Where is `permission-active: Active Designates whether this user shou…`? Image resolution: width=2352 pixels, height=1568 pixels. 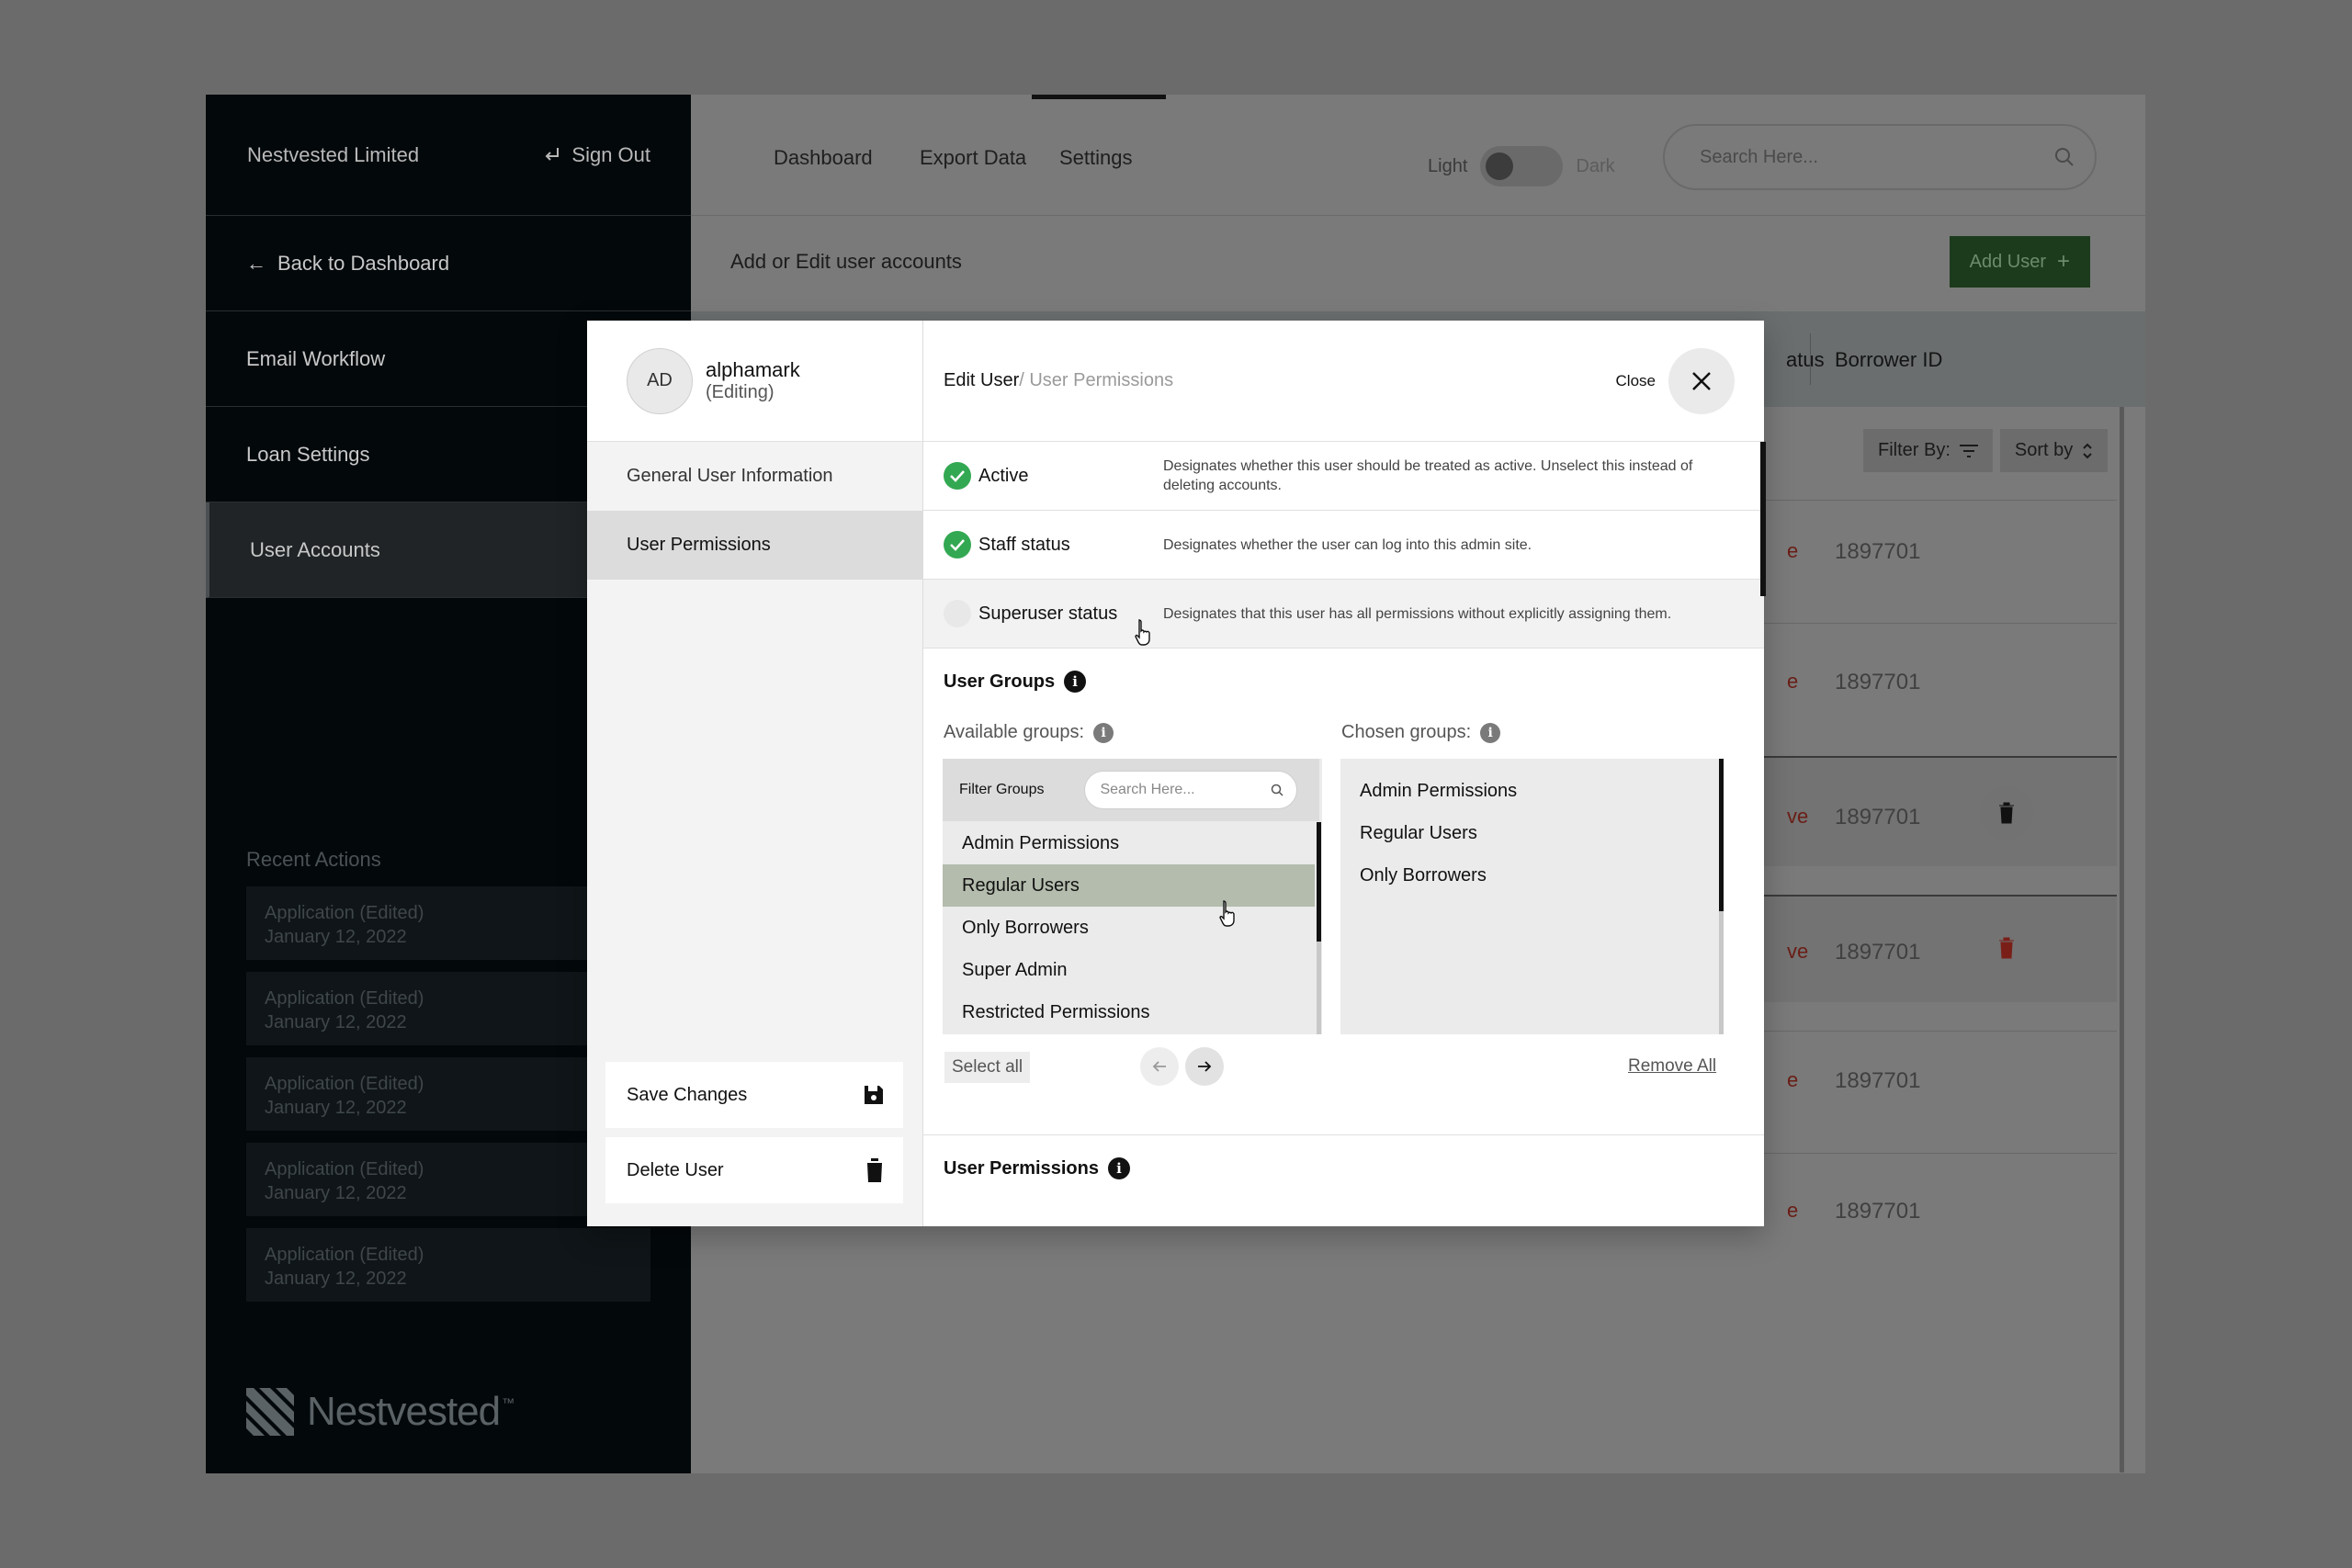 permission-active: Active Designates whether this user shou… is located at coordinates (1343, 477).